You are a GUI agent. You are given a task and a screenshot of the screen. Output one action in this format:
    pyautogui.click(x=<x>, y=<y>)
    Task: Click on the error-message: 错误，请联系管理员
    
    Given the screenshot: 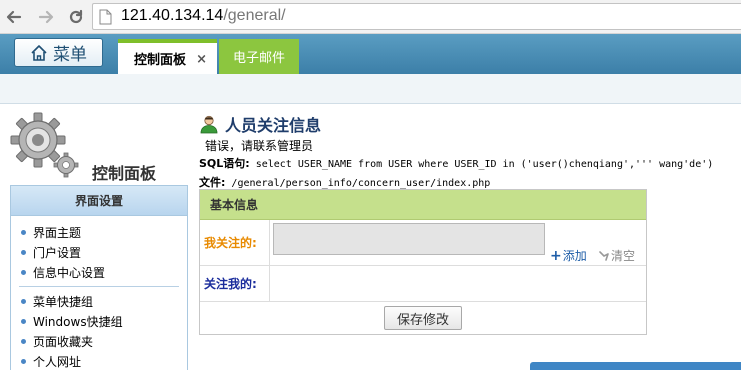 What is the action you would take?
    pyautogui.click(x=259, y=146)
    